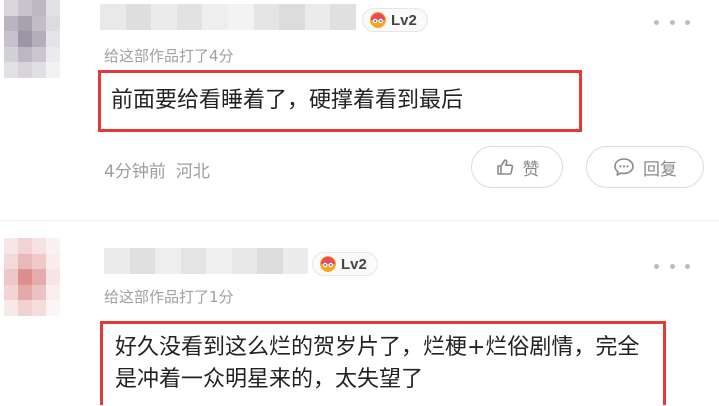 The width and height of the screenshot is (719, 406). I want to click on comment-location: 河北, so click(192, 172).